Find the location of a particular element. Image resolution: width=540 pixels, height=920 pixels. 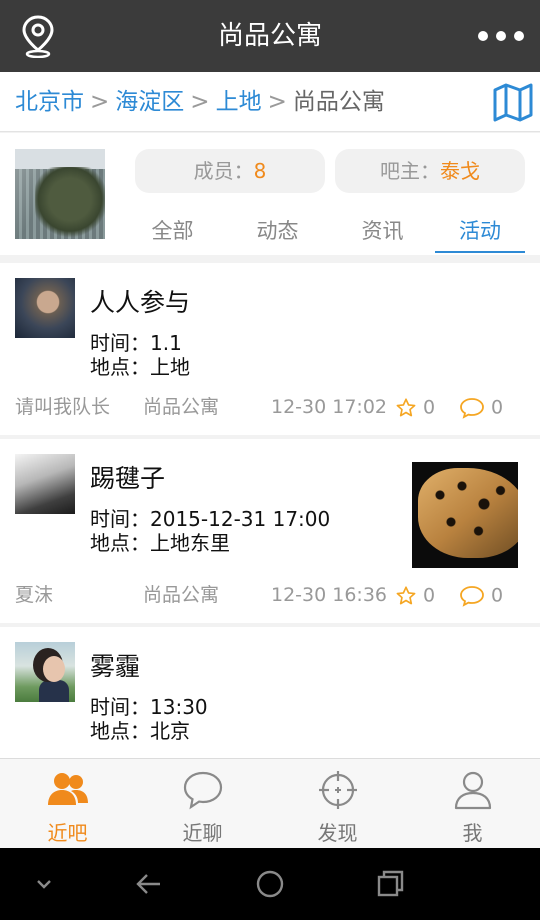

members-stat: 成员：8 is located at coordinates (230, 171).